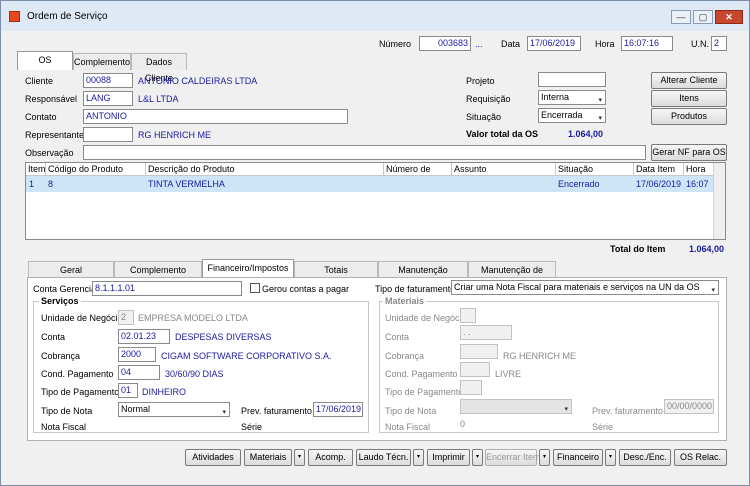 This screenshot has height=486, width=750. What do you see at coordinates (508, 374) in the screenshot?
I see `mat-cond-name: LIVRE` at bounding box center [508, 374].